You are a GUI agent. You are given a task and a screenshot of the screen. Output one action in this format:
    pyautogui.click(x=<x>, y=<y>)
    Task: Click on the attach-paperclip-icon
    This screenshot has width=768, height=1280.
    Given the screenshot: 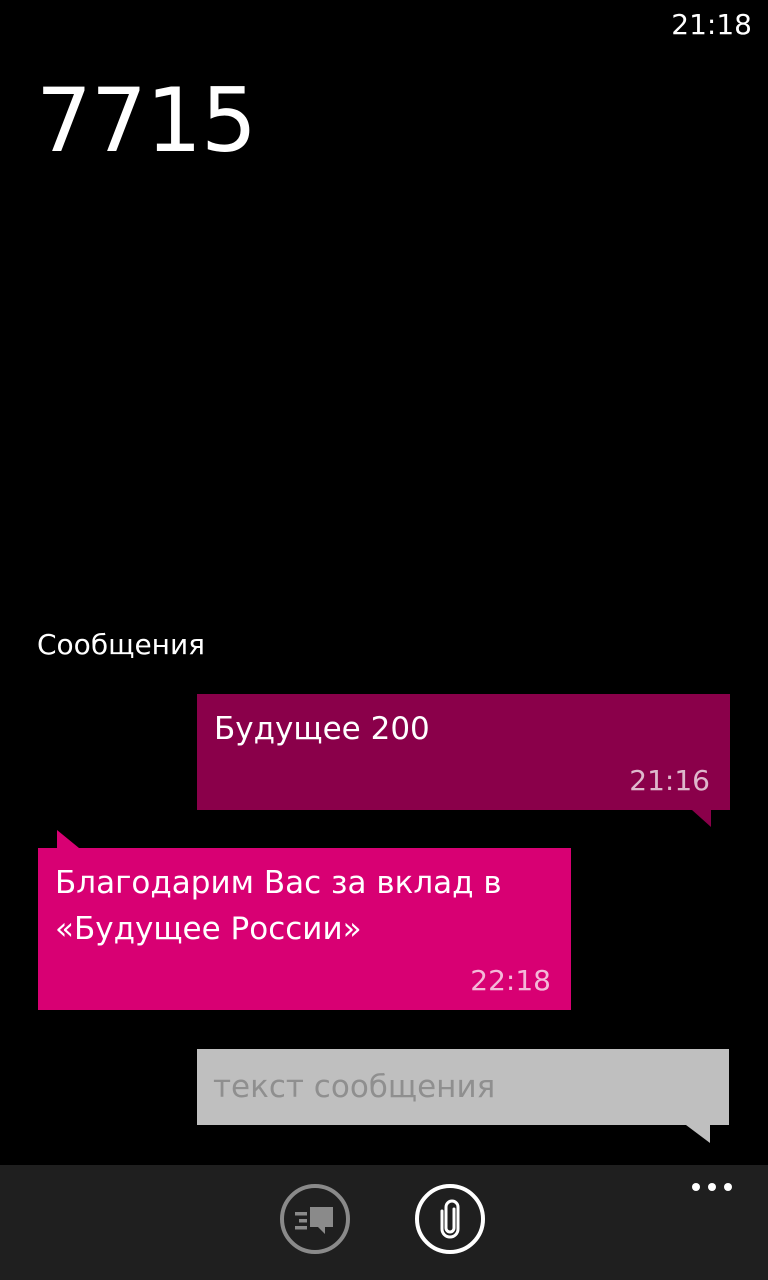 What is the action you would take?
    pyautogui.click(x=450, y=1219)
    